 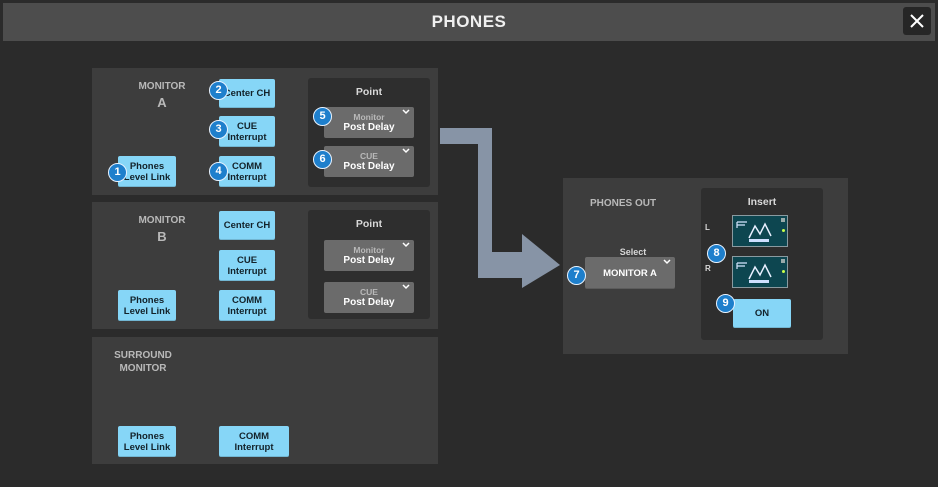 I want to click on monitor-b-point-box: Point Monitor Post Delay CUE Post Delay, so click(x=369, y=264).